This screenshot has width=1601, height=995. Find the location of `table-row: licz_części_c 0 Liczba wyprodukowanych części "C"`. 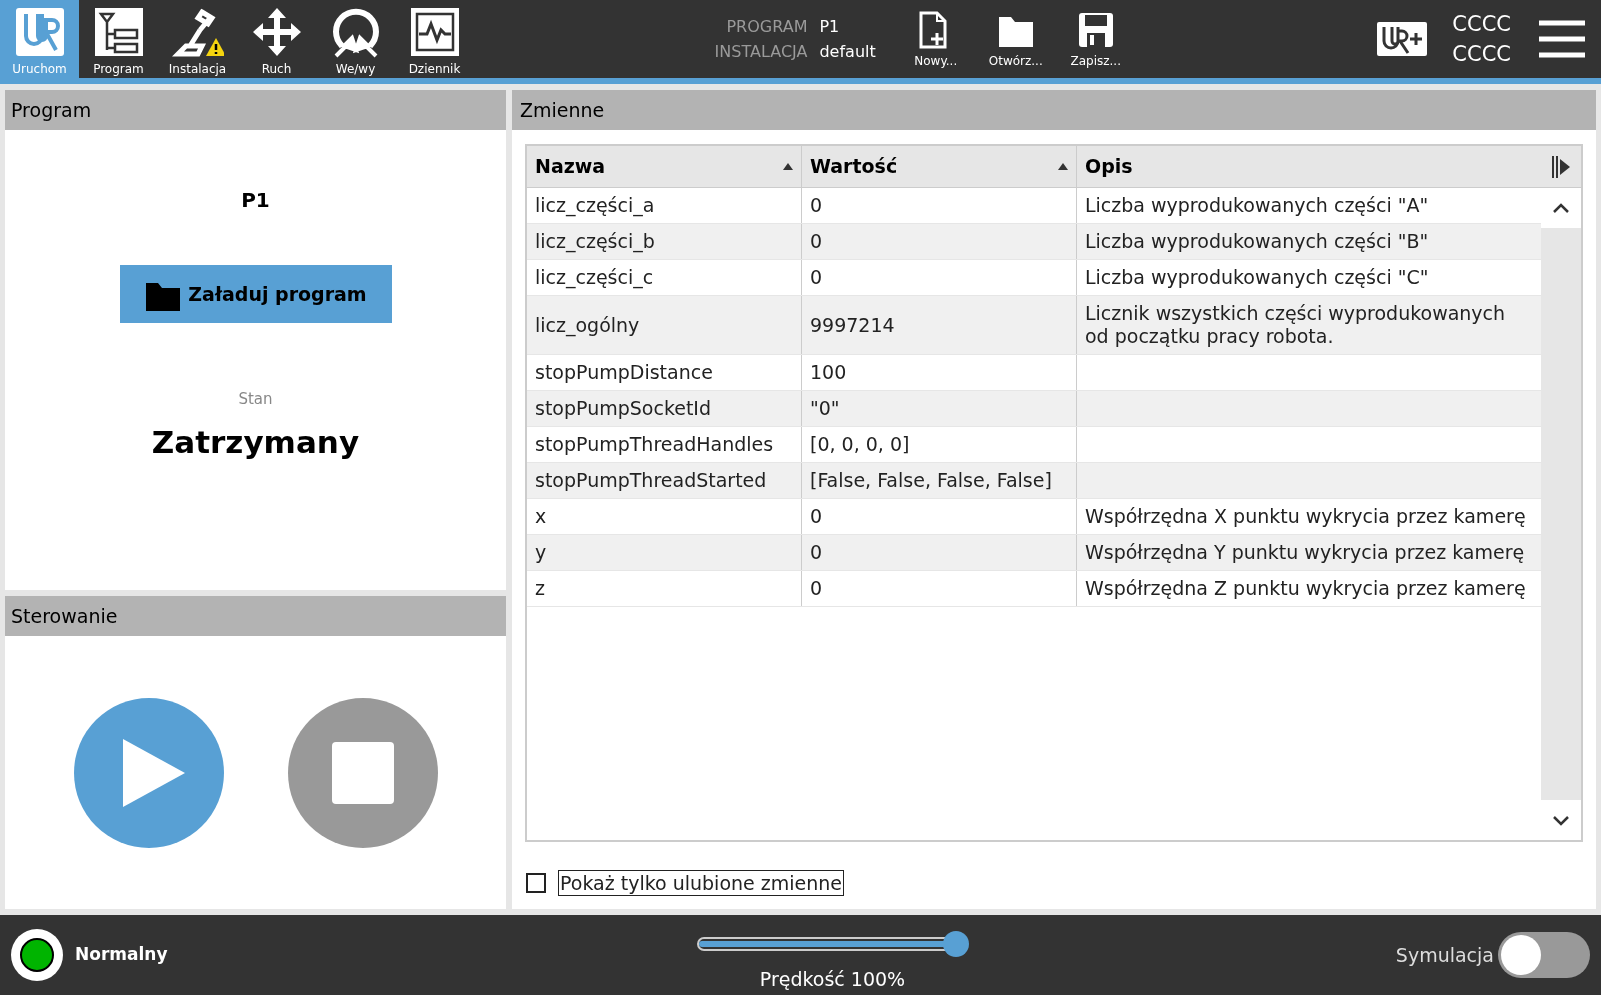

table-row: licz_części_c 0 Liczba wyprodukowanych części "C" is located at coordinates (1034, 278).